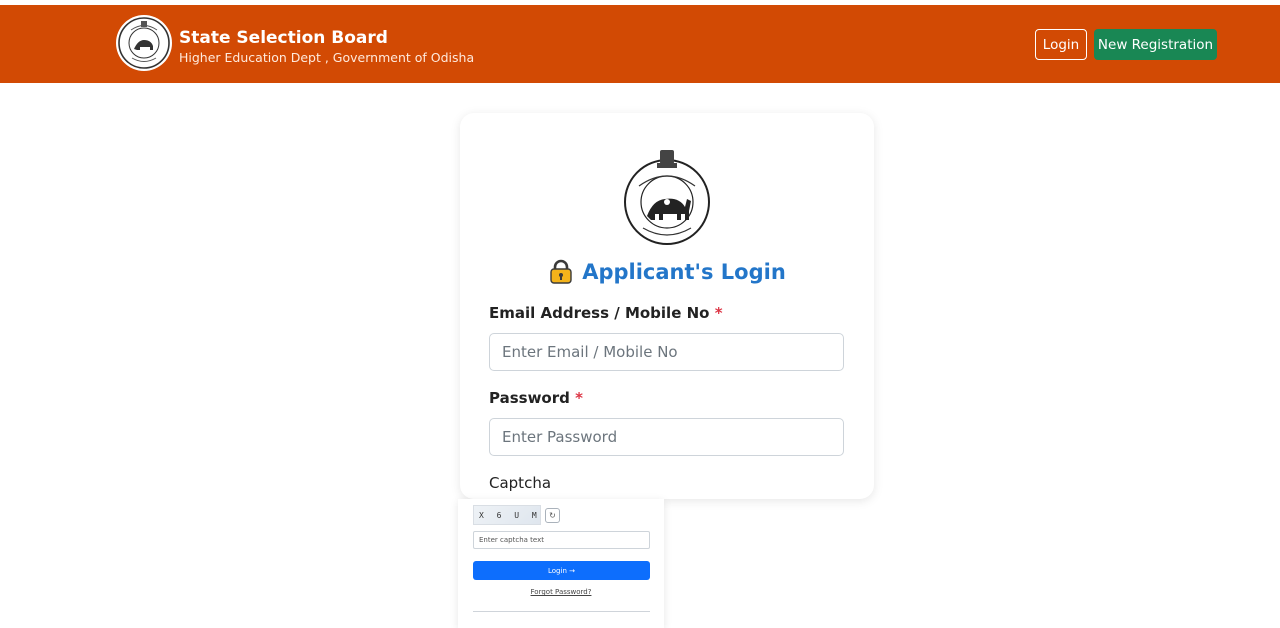  Describe the element at coordinates (552, 515) in the screenshot. I see `refresh-icon: ↻` at that location.